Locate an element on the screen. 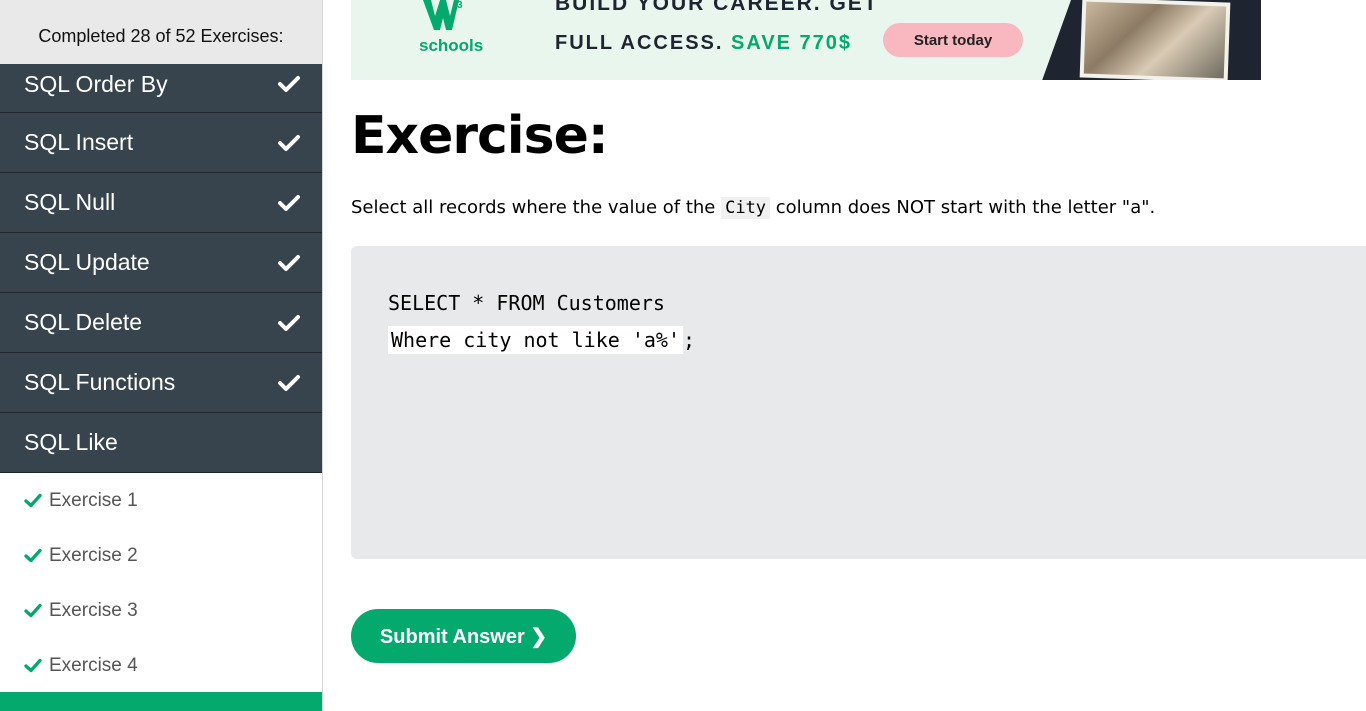 This screenshot has width=1366, height=711. sidebar-topic-functions: SQL Functions is located at coordinates (161, 383).